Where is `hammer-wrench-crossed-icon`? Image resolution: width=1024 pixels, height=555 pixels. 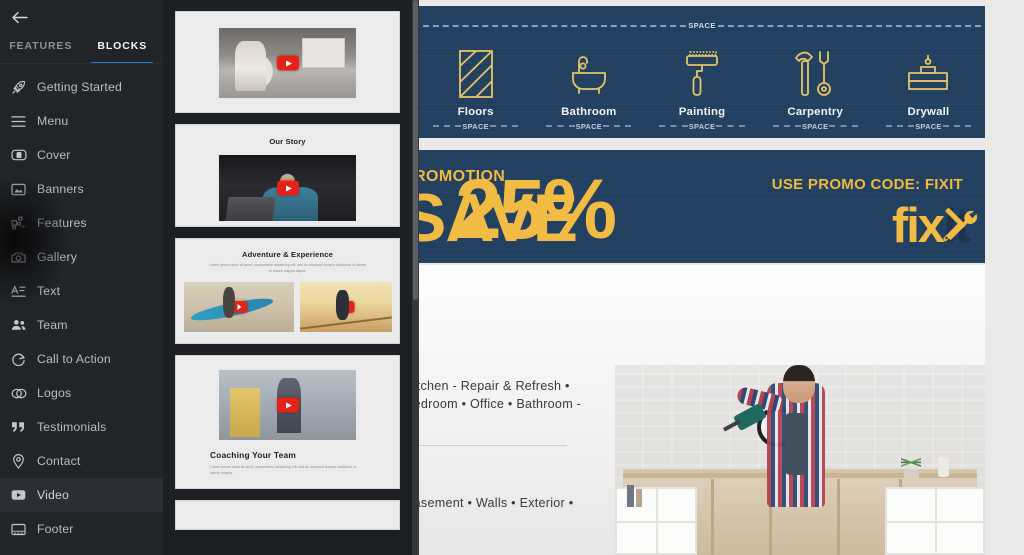
hammer-wrench-crossed-icon is located at coordinates (959, 224).